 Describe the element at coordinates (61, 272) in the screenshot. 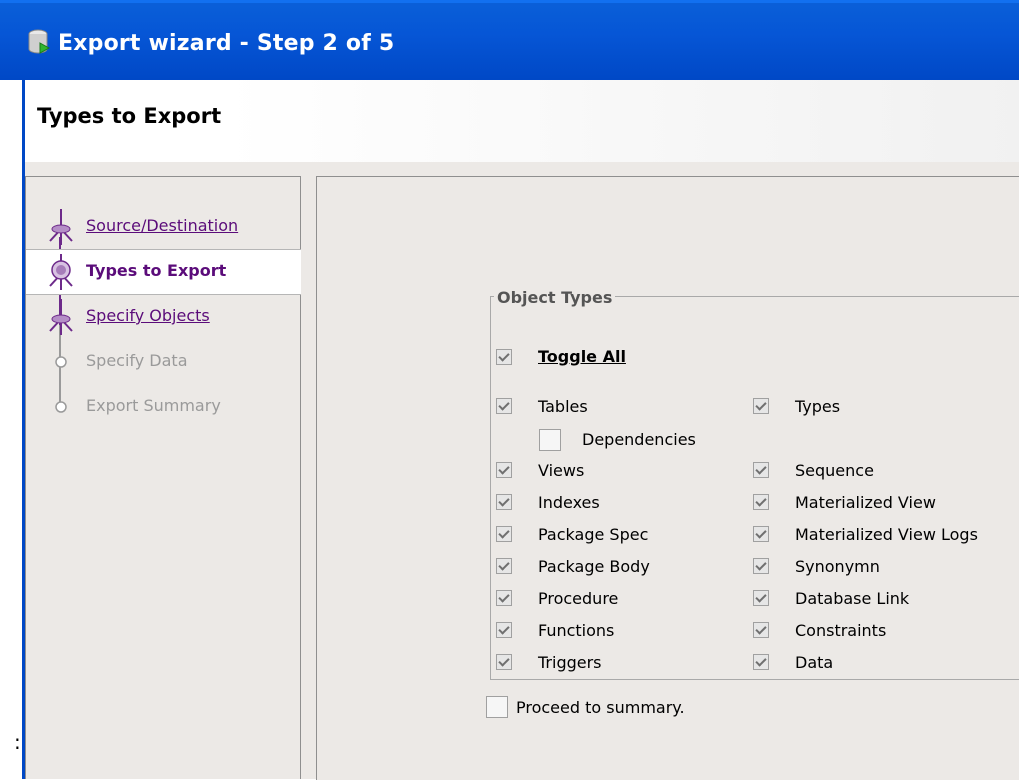

I see `step-current-icon` at that location.